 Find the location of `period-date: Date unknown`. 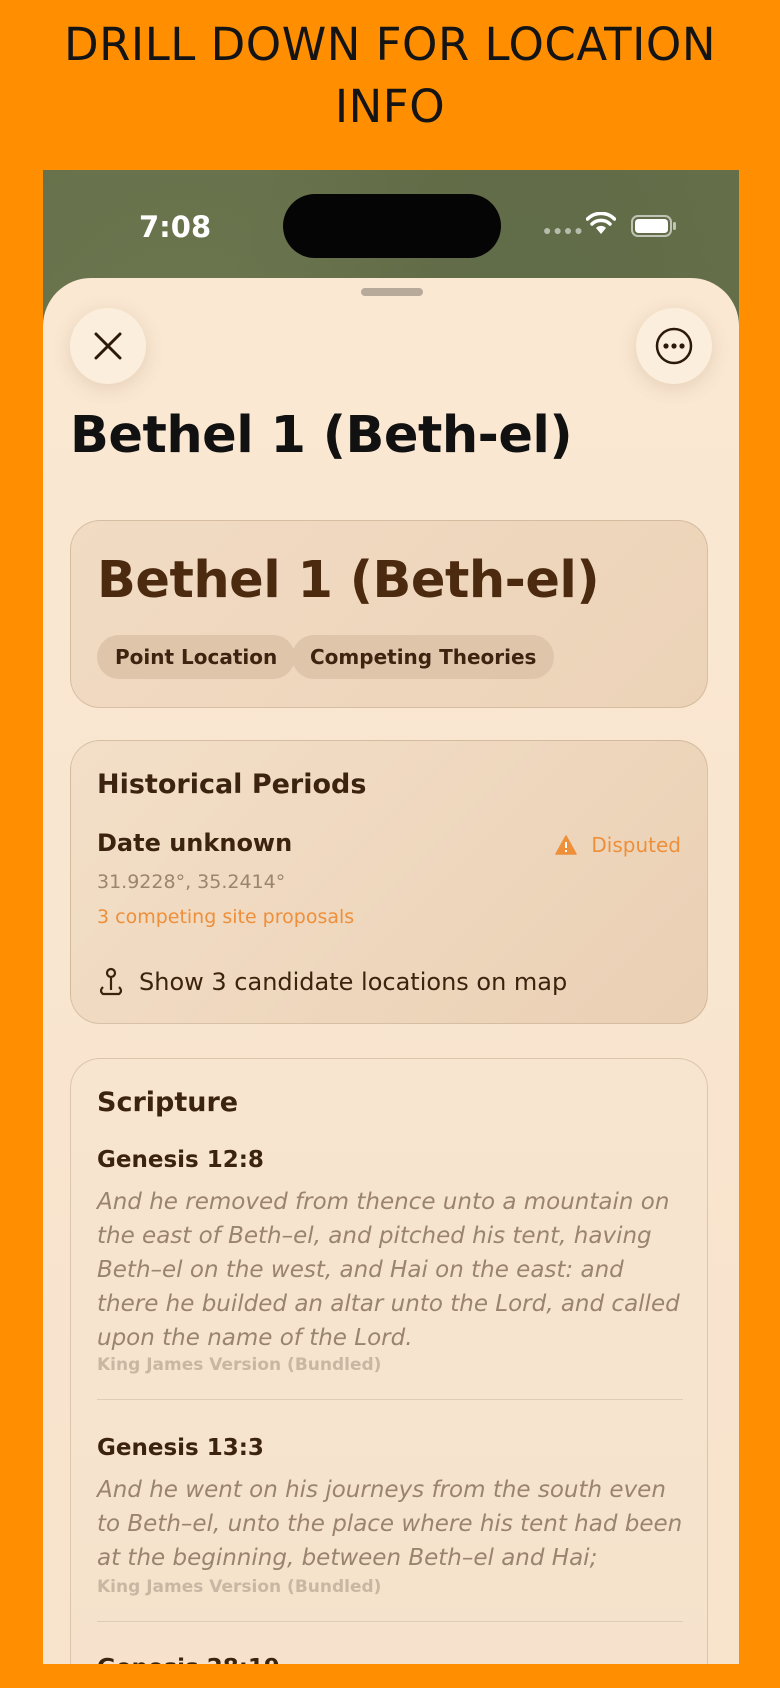

period-date: Date unknown is located at coordinates (195, 843).